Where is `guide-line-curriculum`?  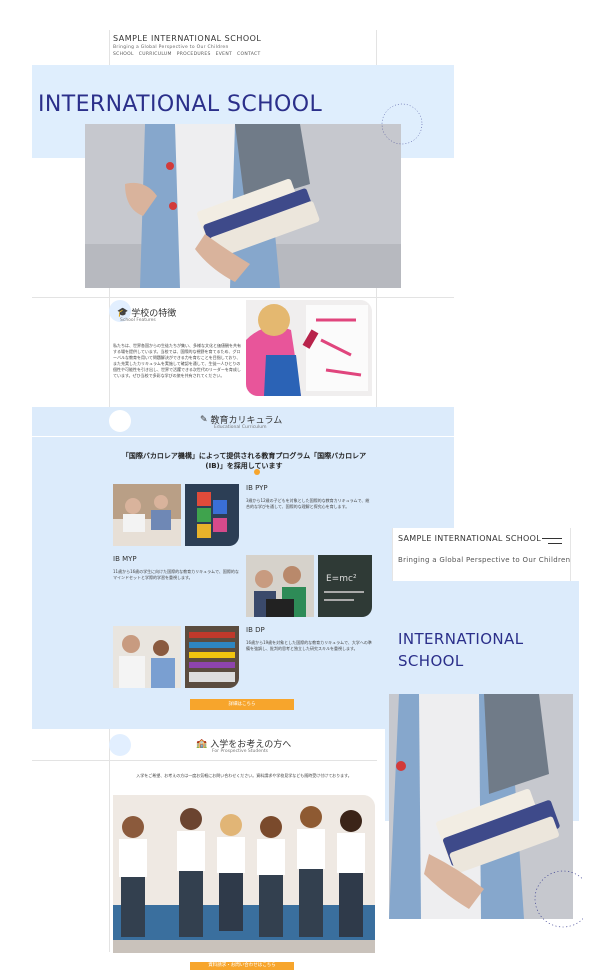 guide-line-curriculum is located at coordinates (243, 436).